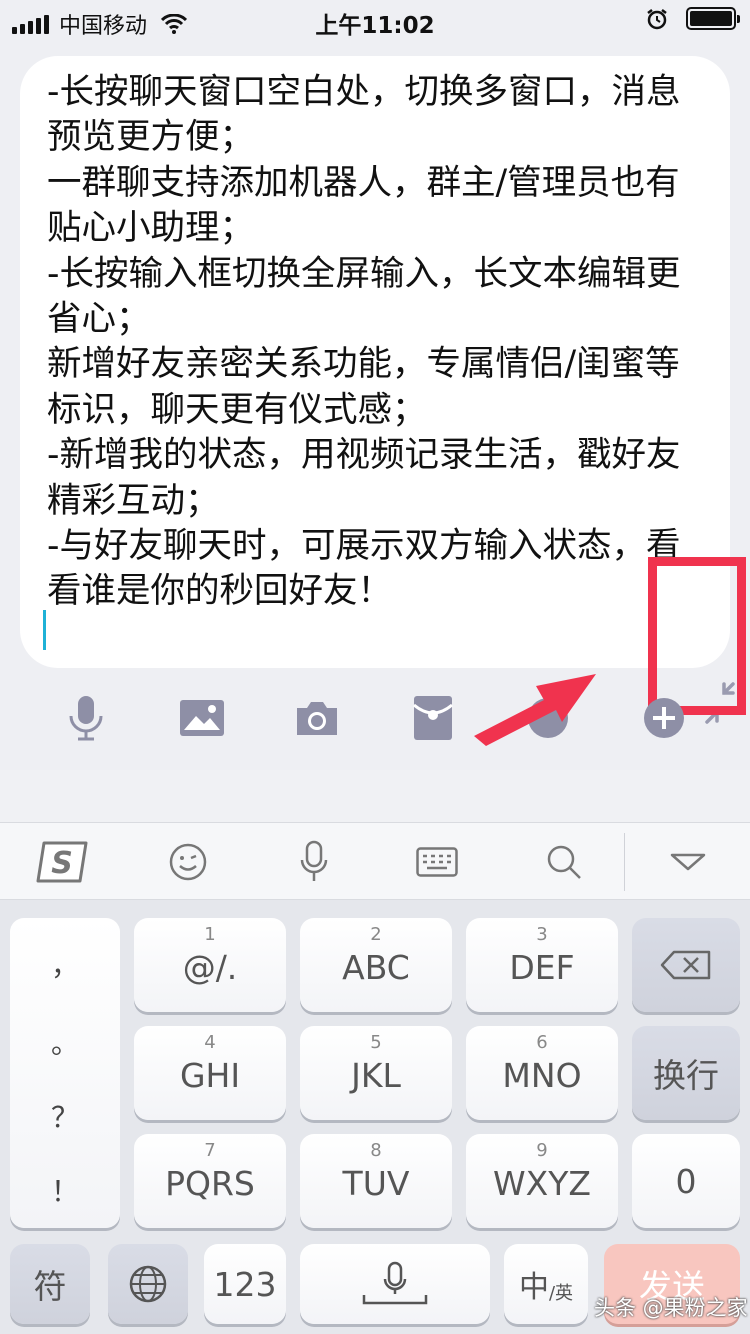  What do you see at coordinates (713, 18) in the screenshot?
I see `battery-icon` at bounding box center [713, 18].